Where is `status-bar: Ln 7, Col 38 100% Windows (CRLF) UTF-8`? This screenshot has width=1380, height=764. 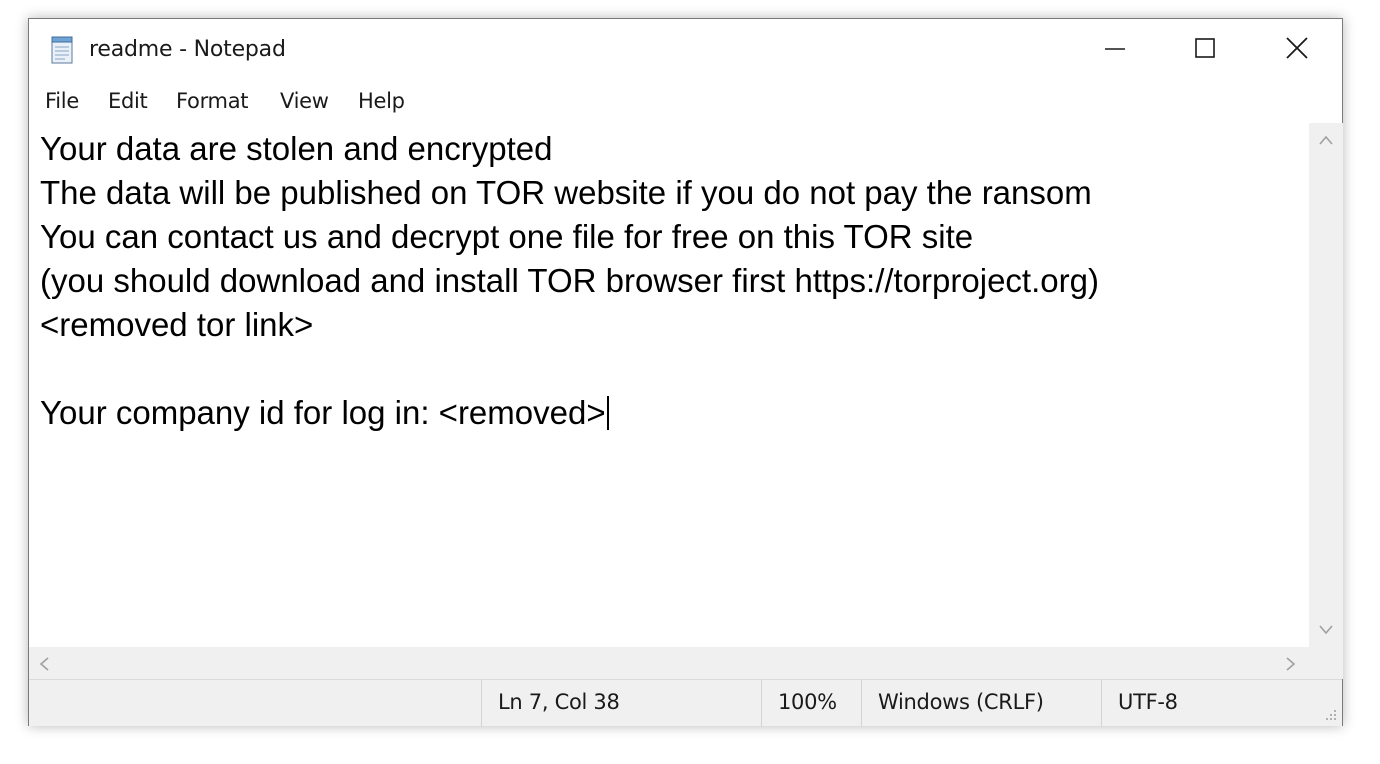 status-bar: Ln 7, Col 38 100% Windows (CRLF) UTF-8 is located at coordinates (685, 703).